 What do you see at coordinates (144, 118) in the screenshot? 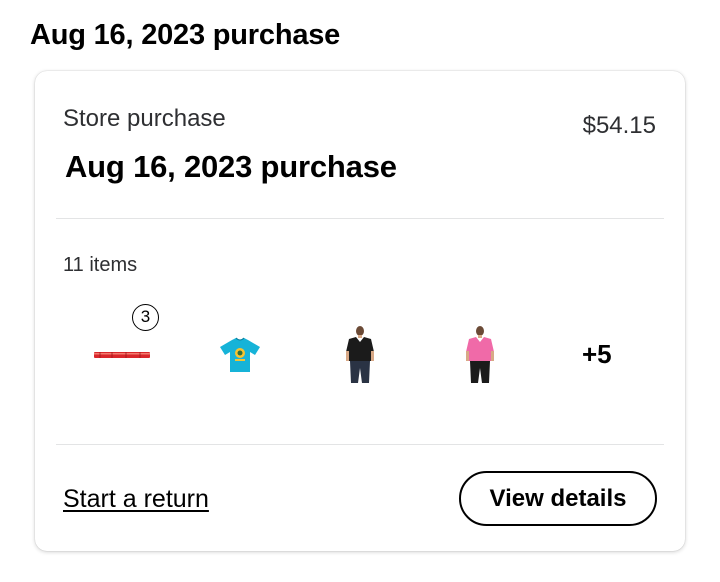
I see `purchase-type-label: Store purchase` at bounding box center [144, 118].